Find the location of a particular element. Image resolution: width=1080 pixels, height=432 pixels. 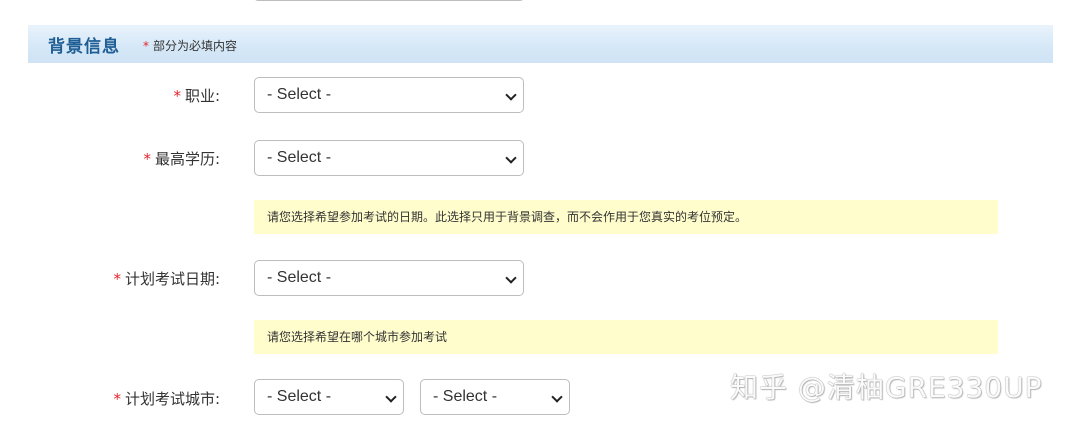

exam-city-select: - Select - is located at coordinates (495, 397).